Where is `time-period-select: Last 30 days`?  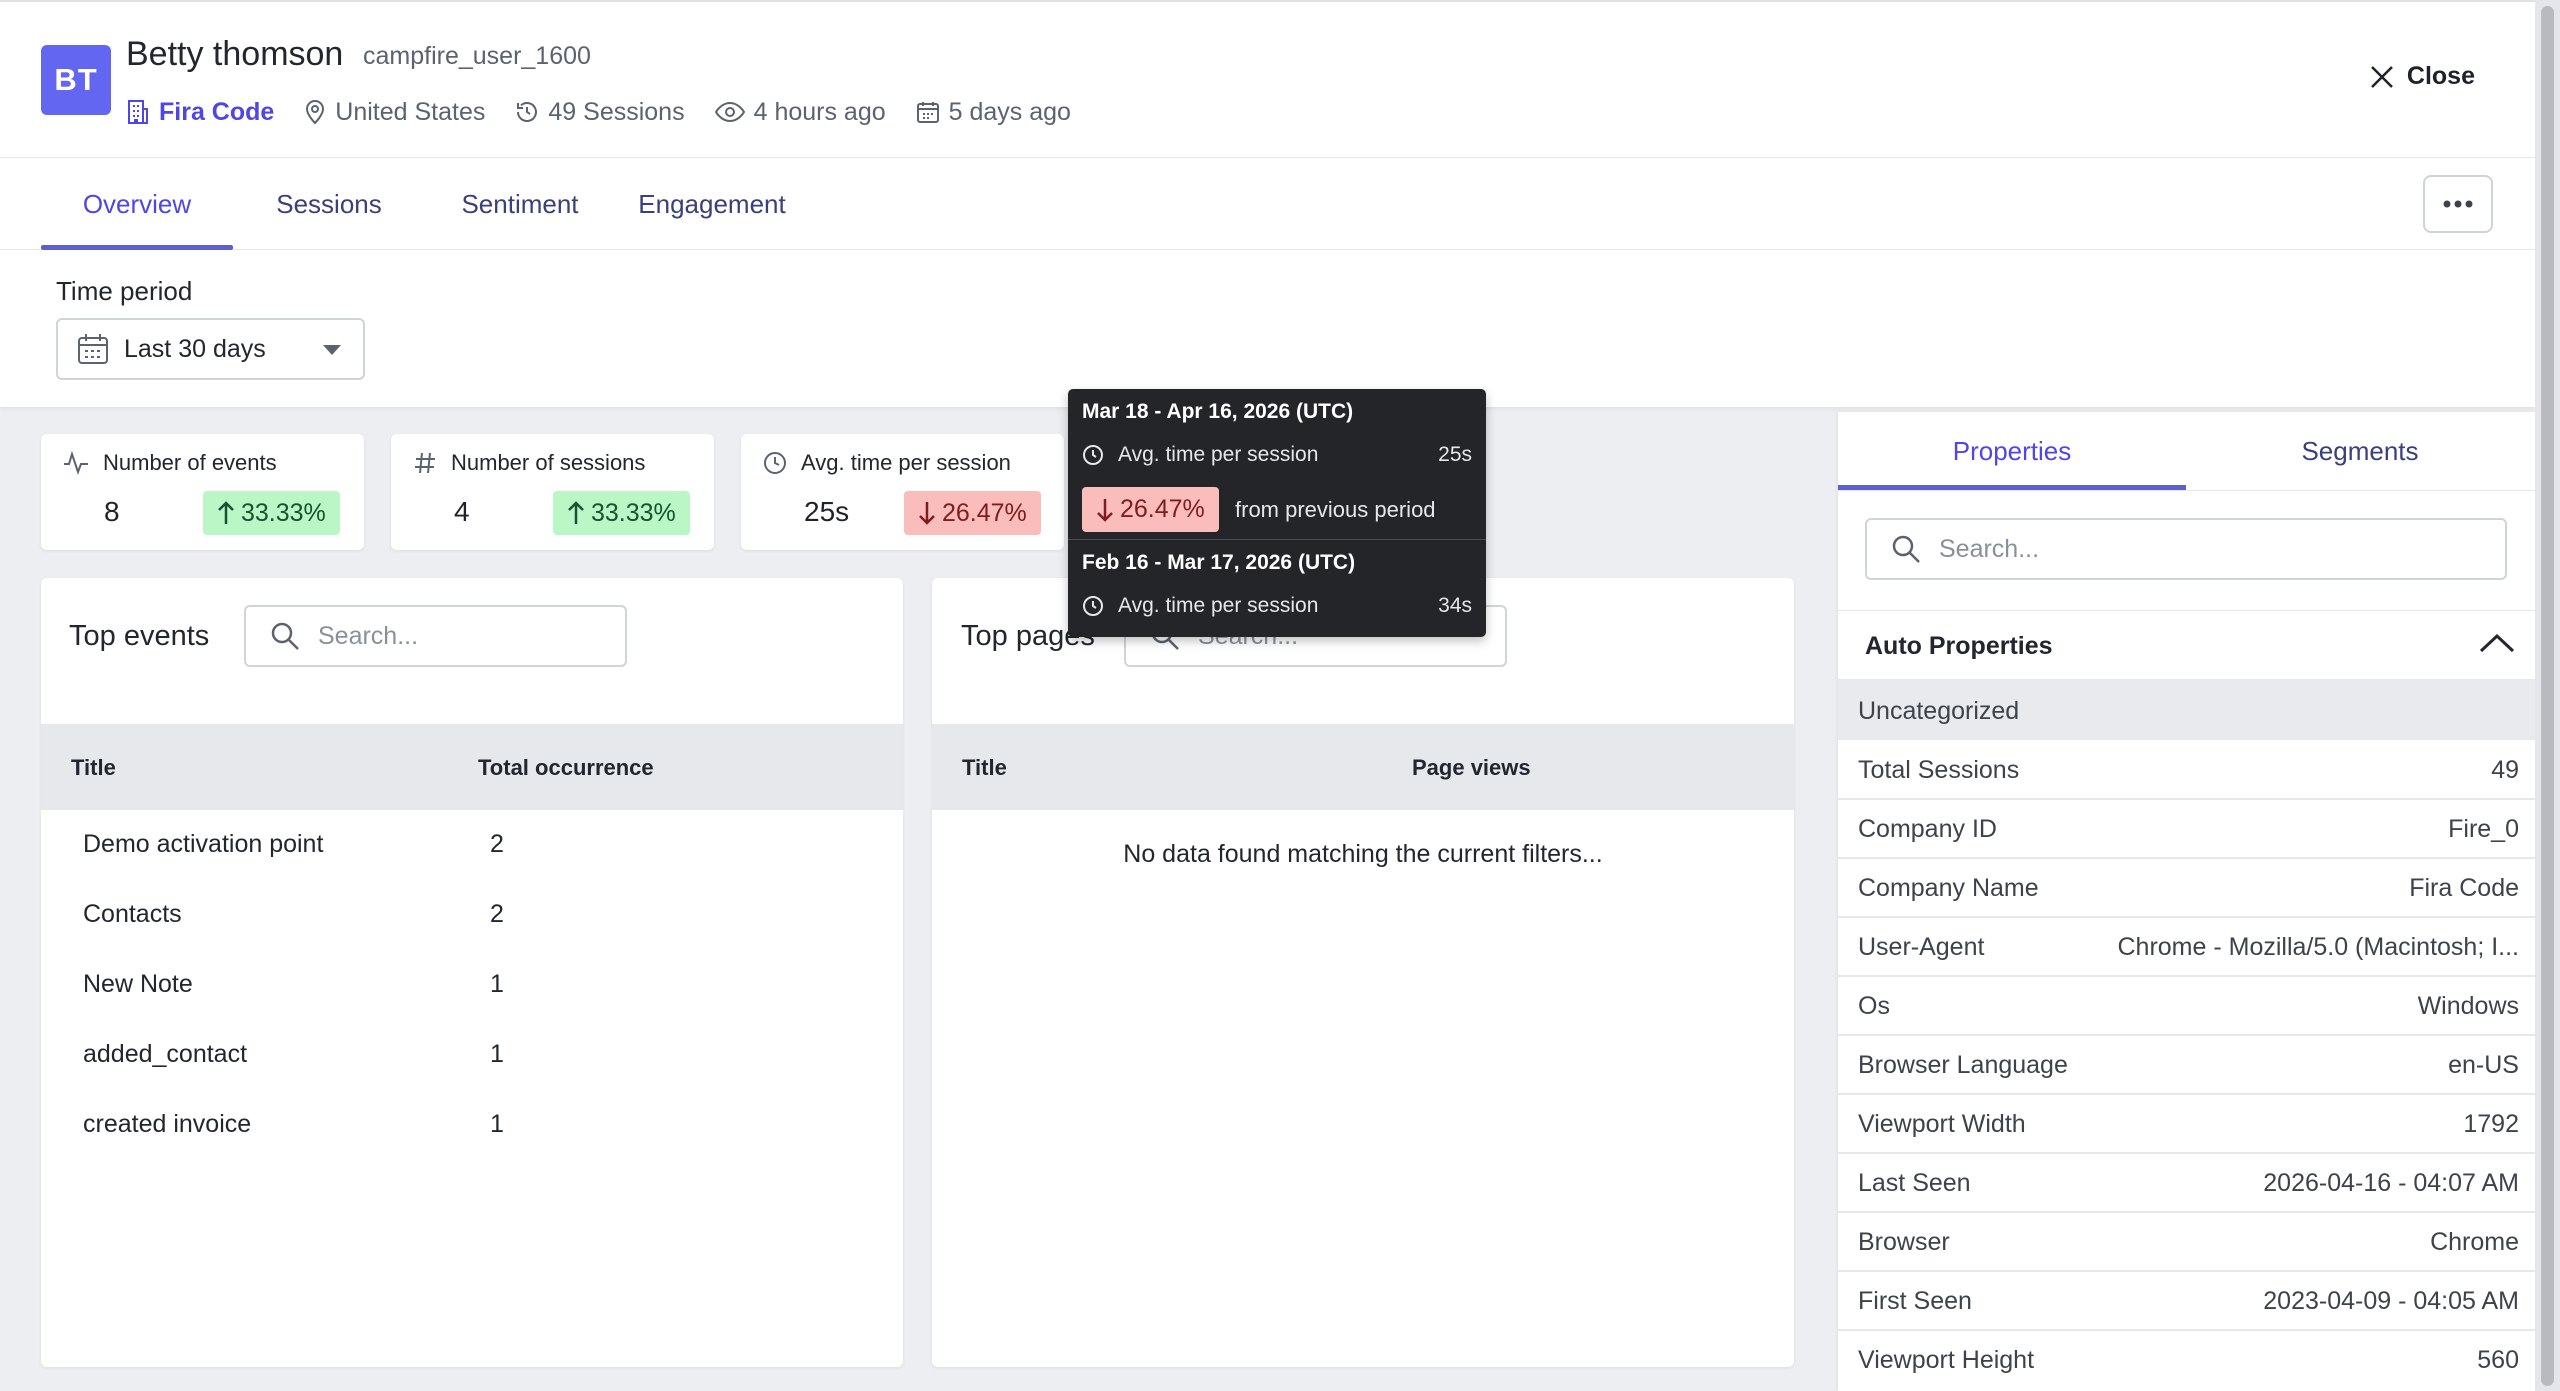 time-period-select: Last 30 days is located at coordinates (210, 349).